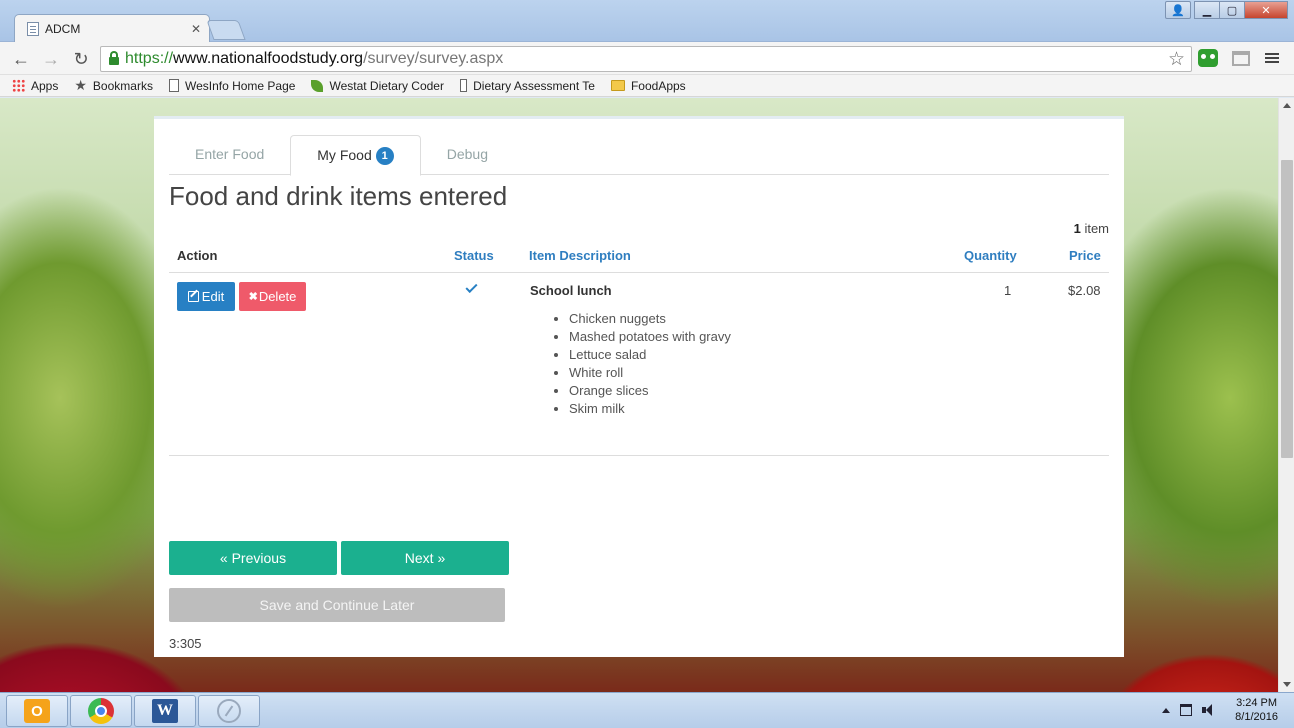  What do you see at coordinates (344, 155) in the screenshot?
I see `tab-label: My Food` at bounding box center [344, 155].